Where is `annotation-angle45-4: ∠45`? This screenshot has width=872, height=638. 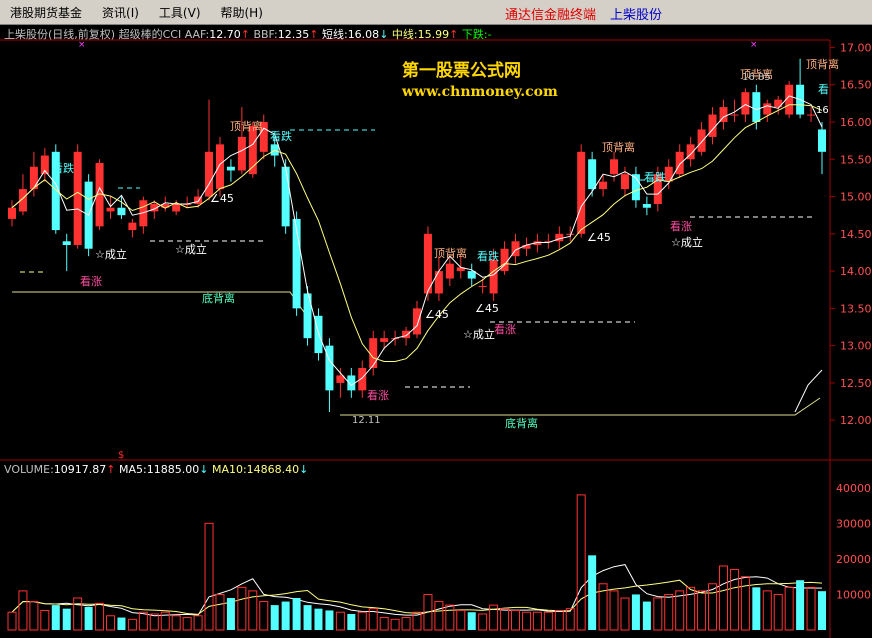 annotation-angle45-4: ∠45 is located at coordinates (487, 308).